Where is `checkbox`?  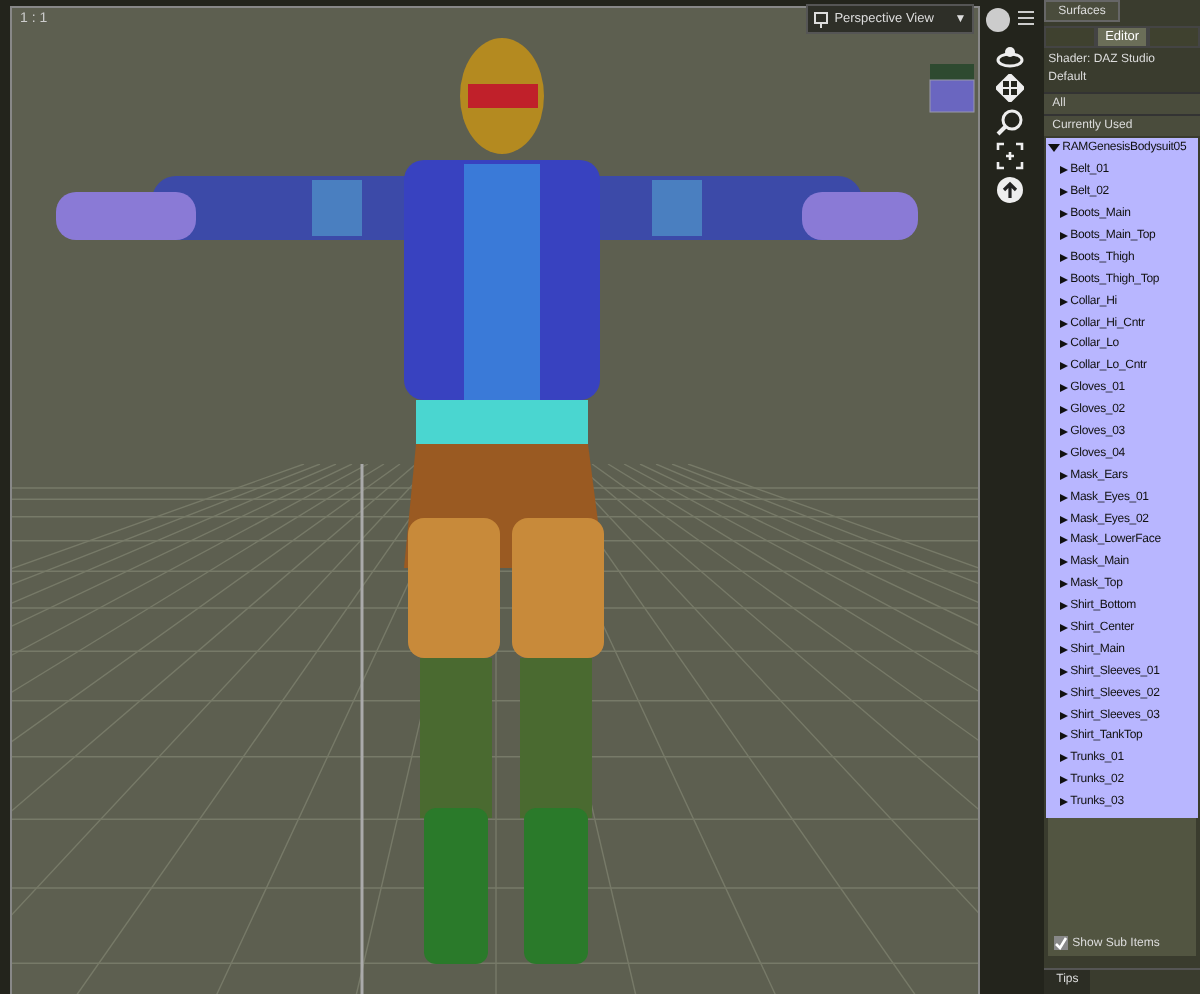 checkbox is located at coordinates (1061, 943).